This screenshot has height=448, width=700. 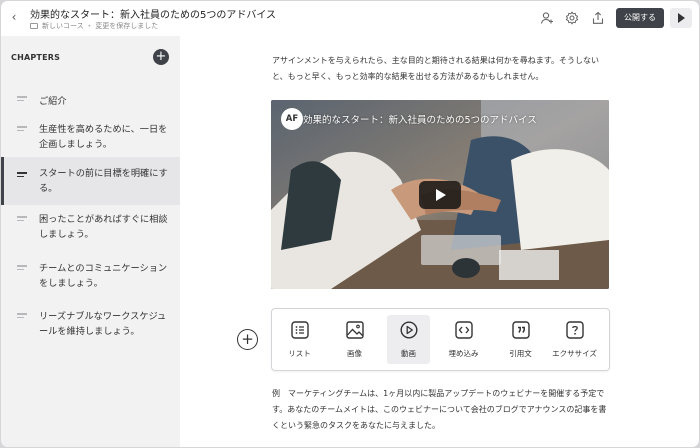 I want to click on insert-list-button: リスト, so click(x=299, y=339).